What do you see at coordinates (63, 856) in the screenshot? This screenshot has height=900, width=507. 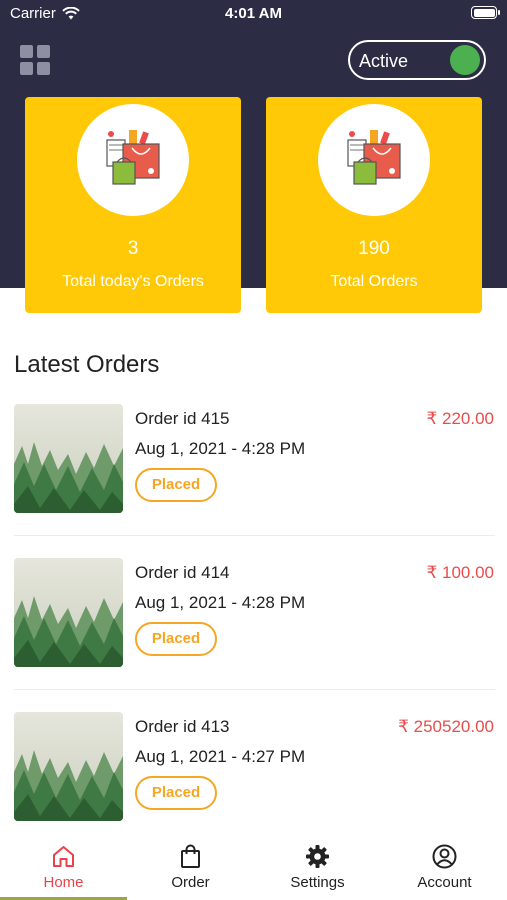 I see `home-icon` at bounding box center [63, 856].